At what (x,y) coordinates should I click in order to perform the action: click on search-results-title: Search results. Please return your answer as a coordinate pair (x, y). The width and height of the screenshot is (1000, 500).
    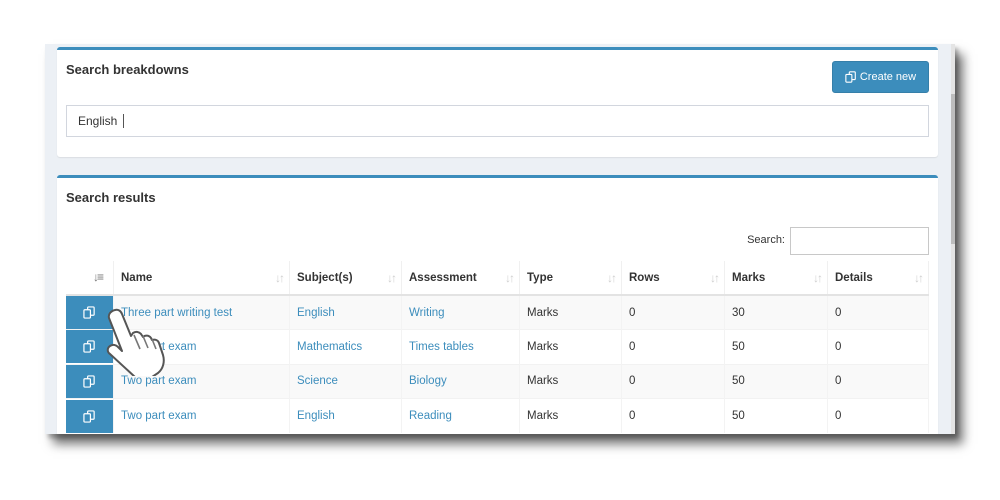
    Looking at the image, I should click on (111, 197).